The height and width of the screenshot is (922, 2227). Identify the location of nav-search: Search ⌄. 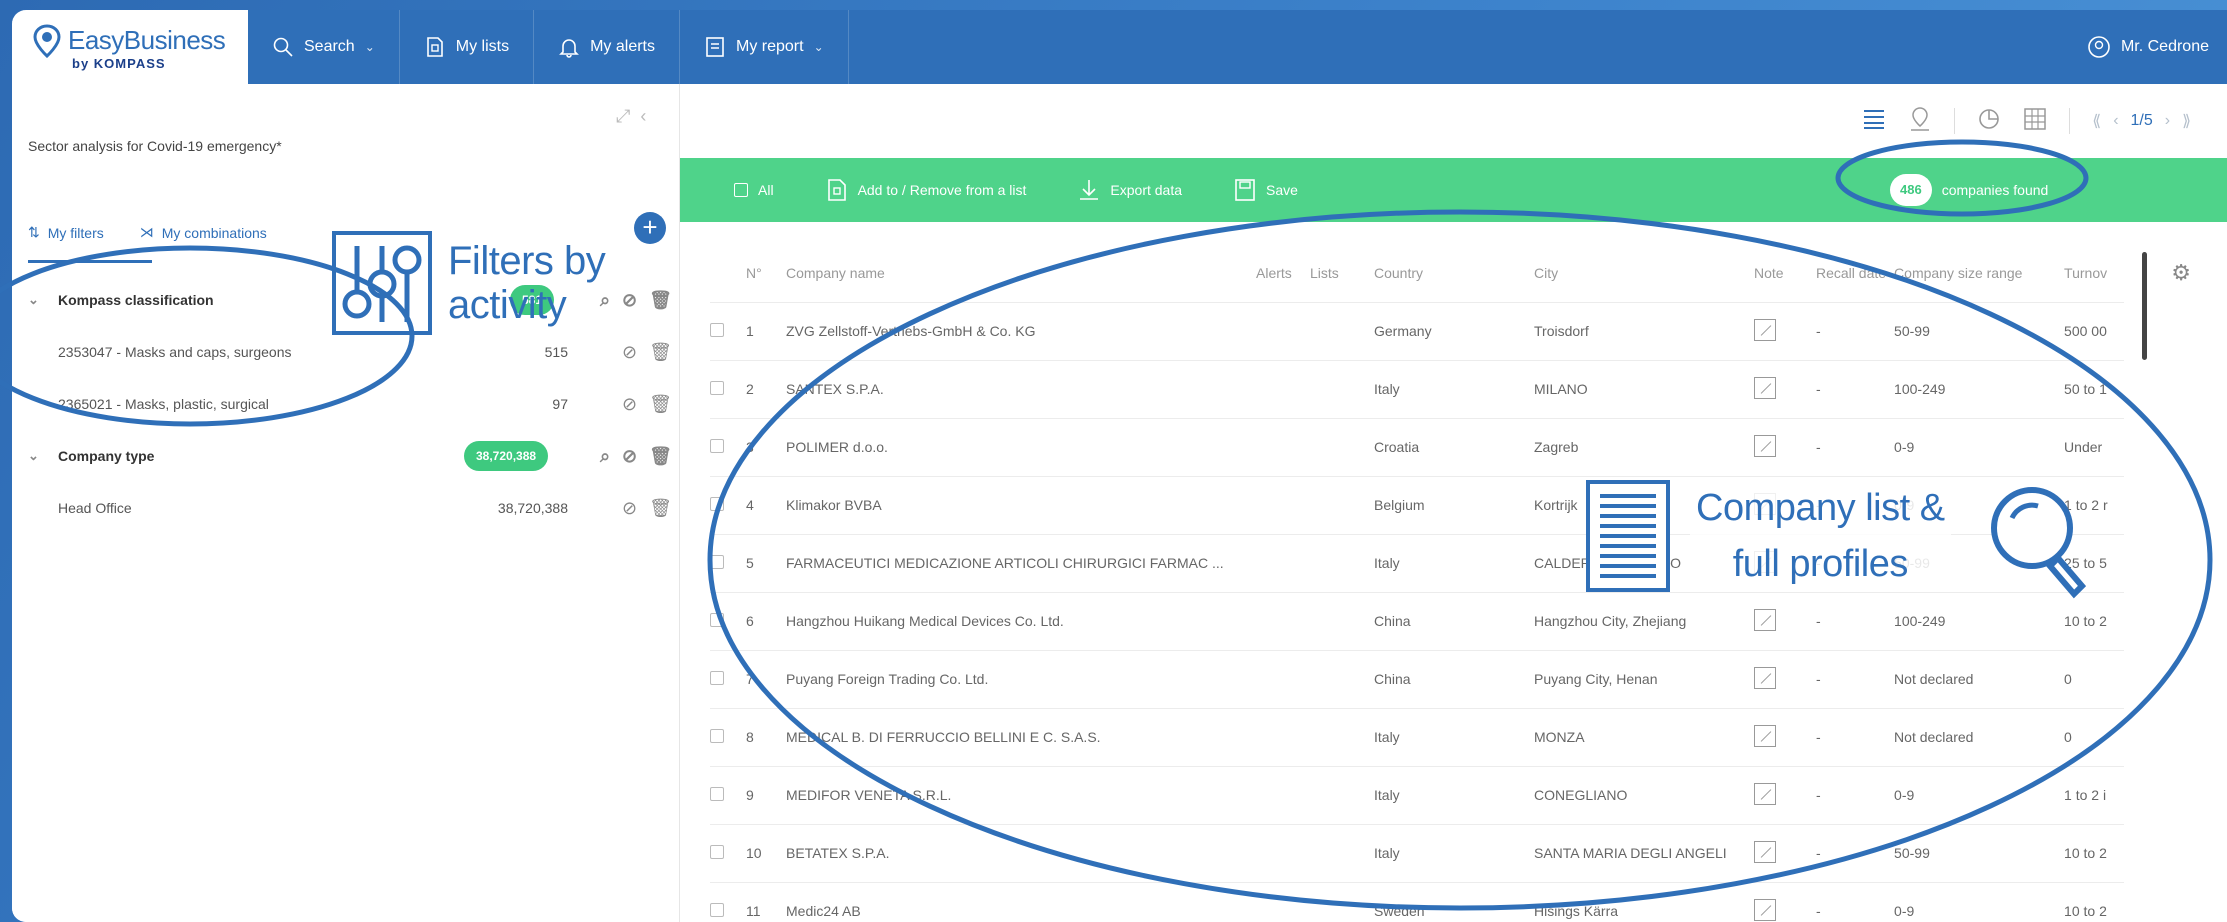
(324, 47).